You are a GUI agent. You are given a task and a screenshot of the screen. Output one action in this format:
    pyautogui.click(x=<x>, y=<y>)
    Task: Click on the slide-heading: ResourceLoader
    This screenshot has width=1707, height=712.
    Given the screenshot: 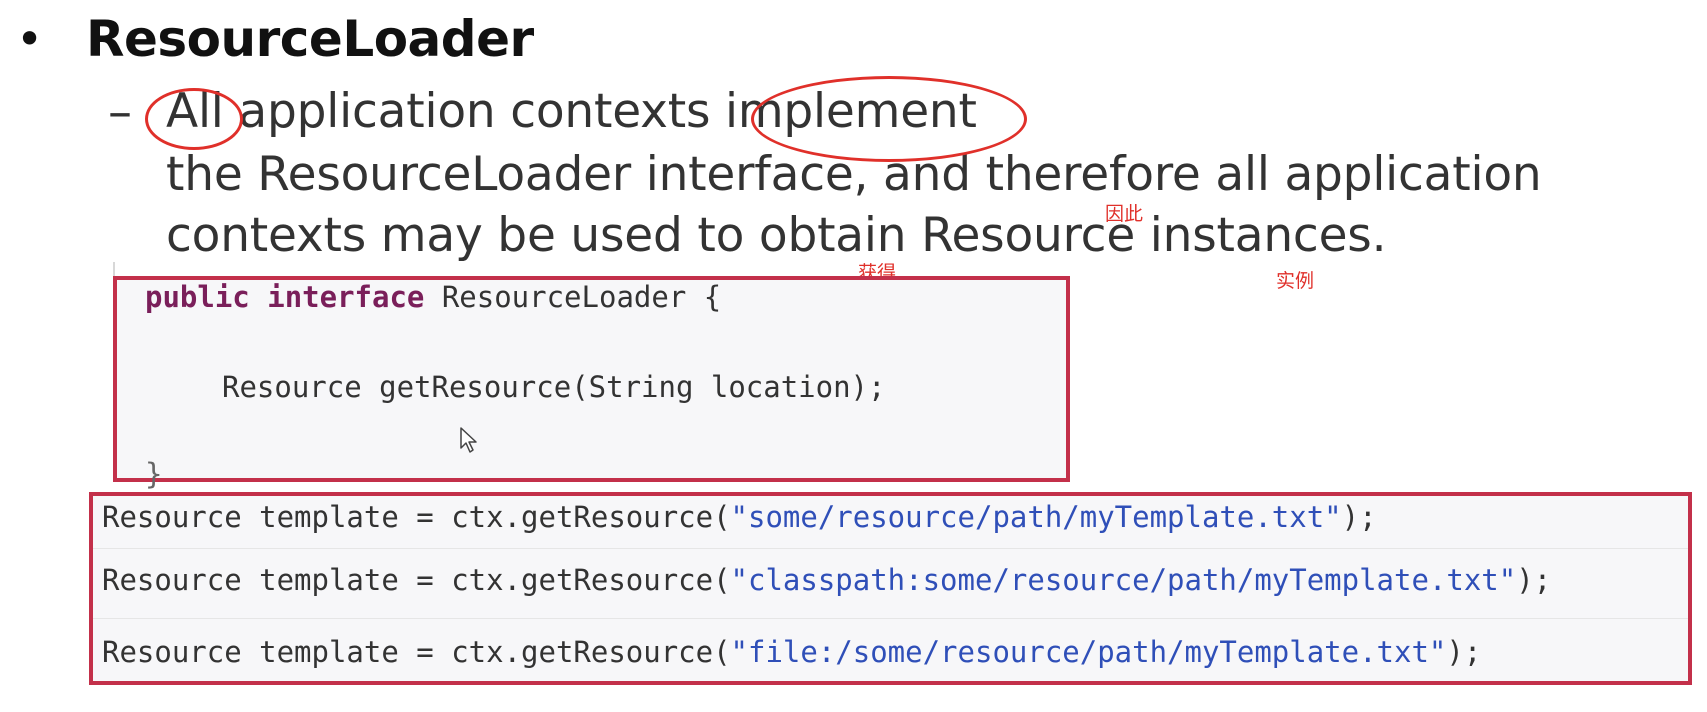 What is the action you would take?
    pyautogui.click(x=310, y=39)
    